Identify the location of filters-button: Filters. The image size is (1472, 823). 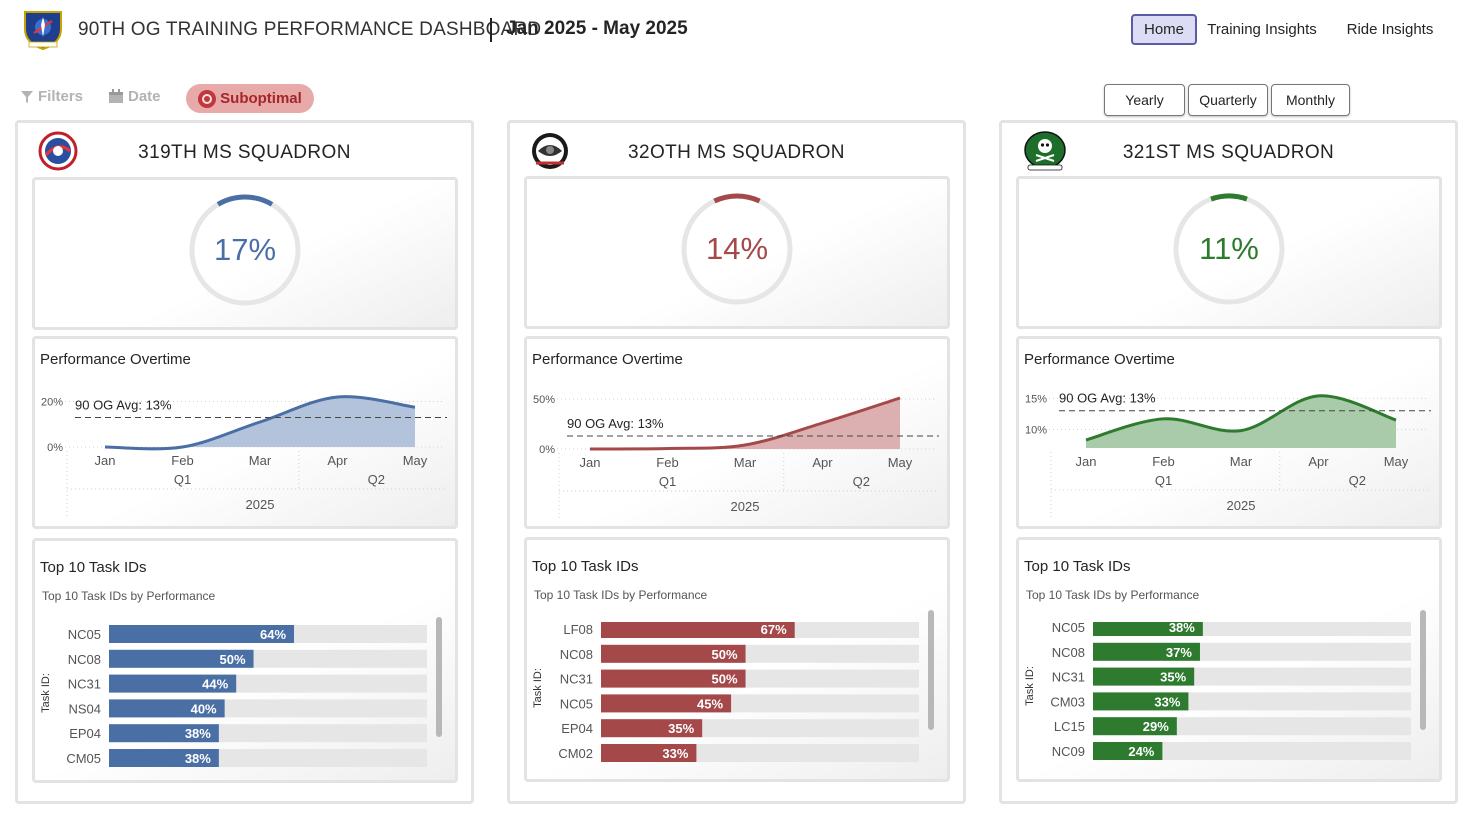
(51, 96).